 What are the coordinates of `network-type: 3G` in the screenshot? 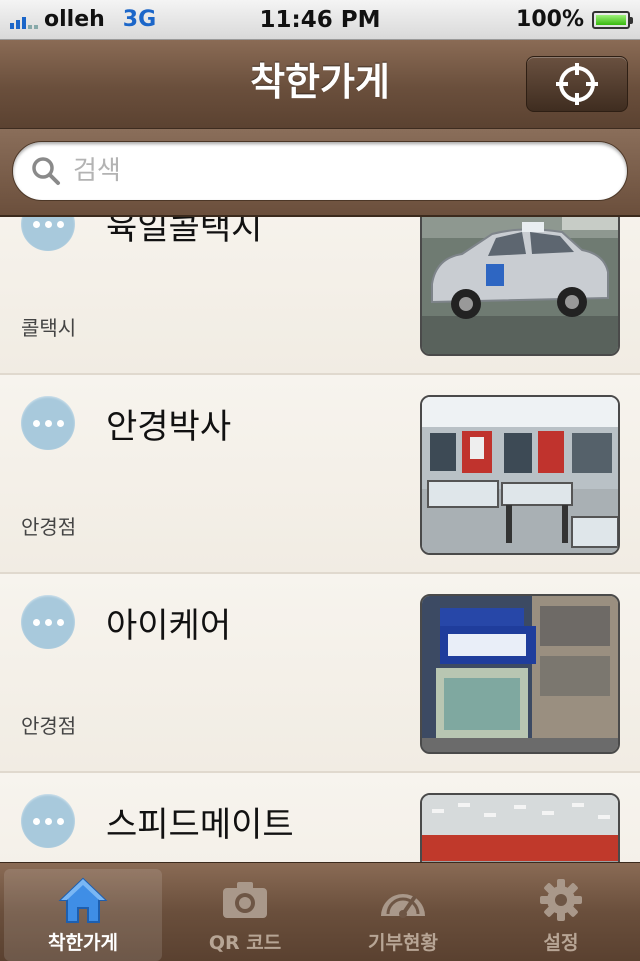 It's located at (139, 19).